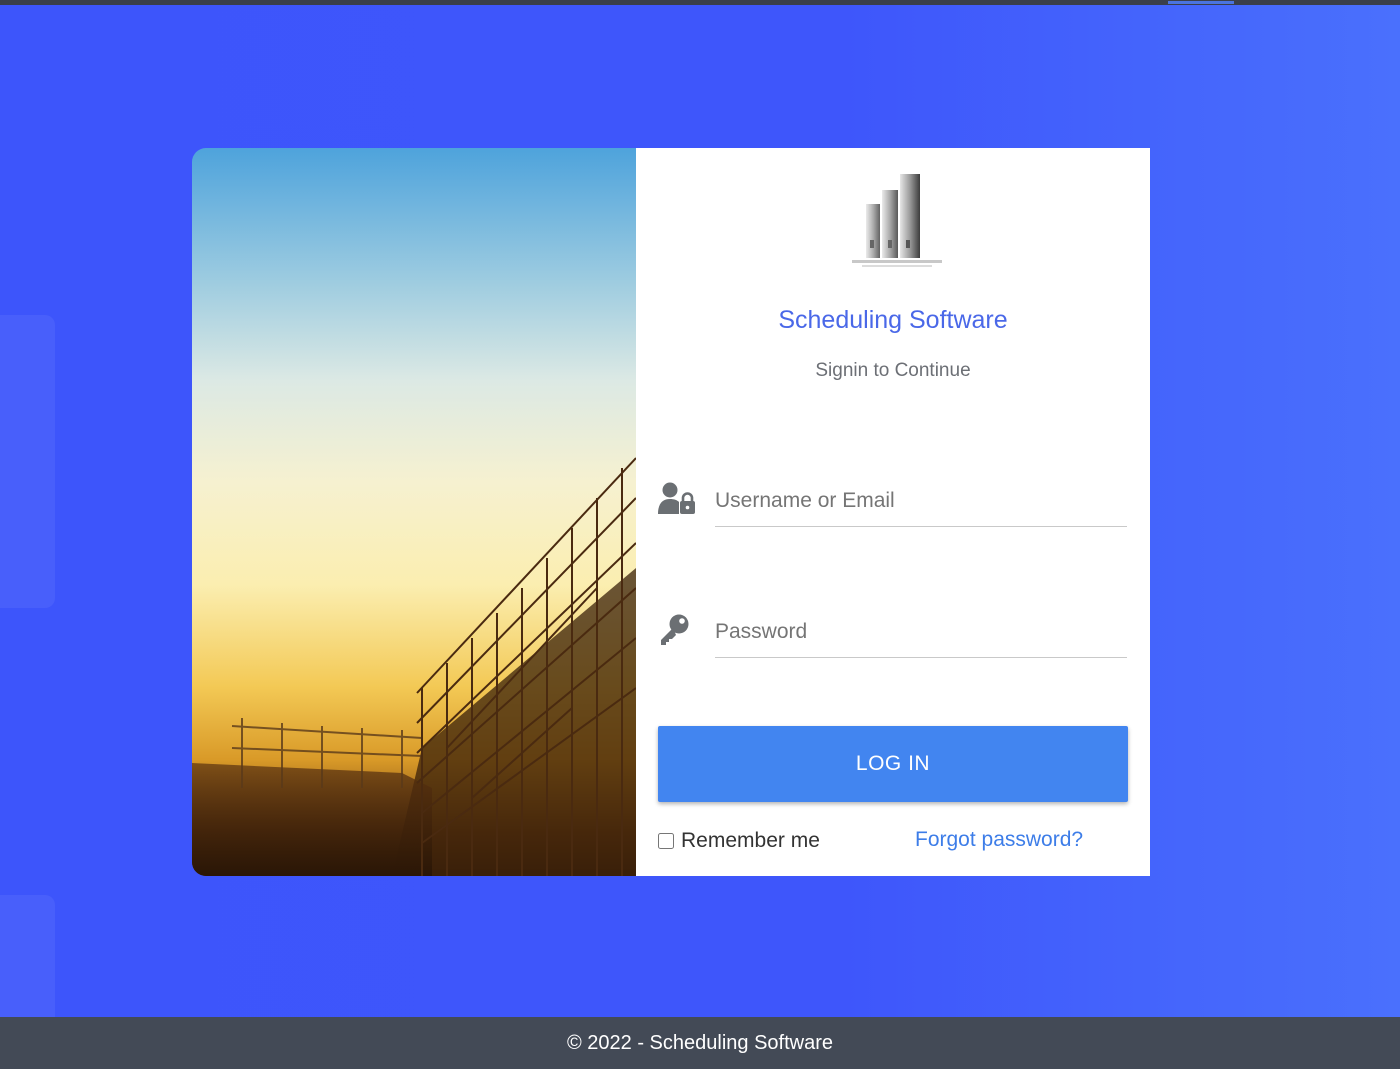  Describe the element at coordinates (893, 370) in the screenshot. I see `signin-subtitle: Signin to Continue` at that location.